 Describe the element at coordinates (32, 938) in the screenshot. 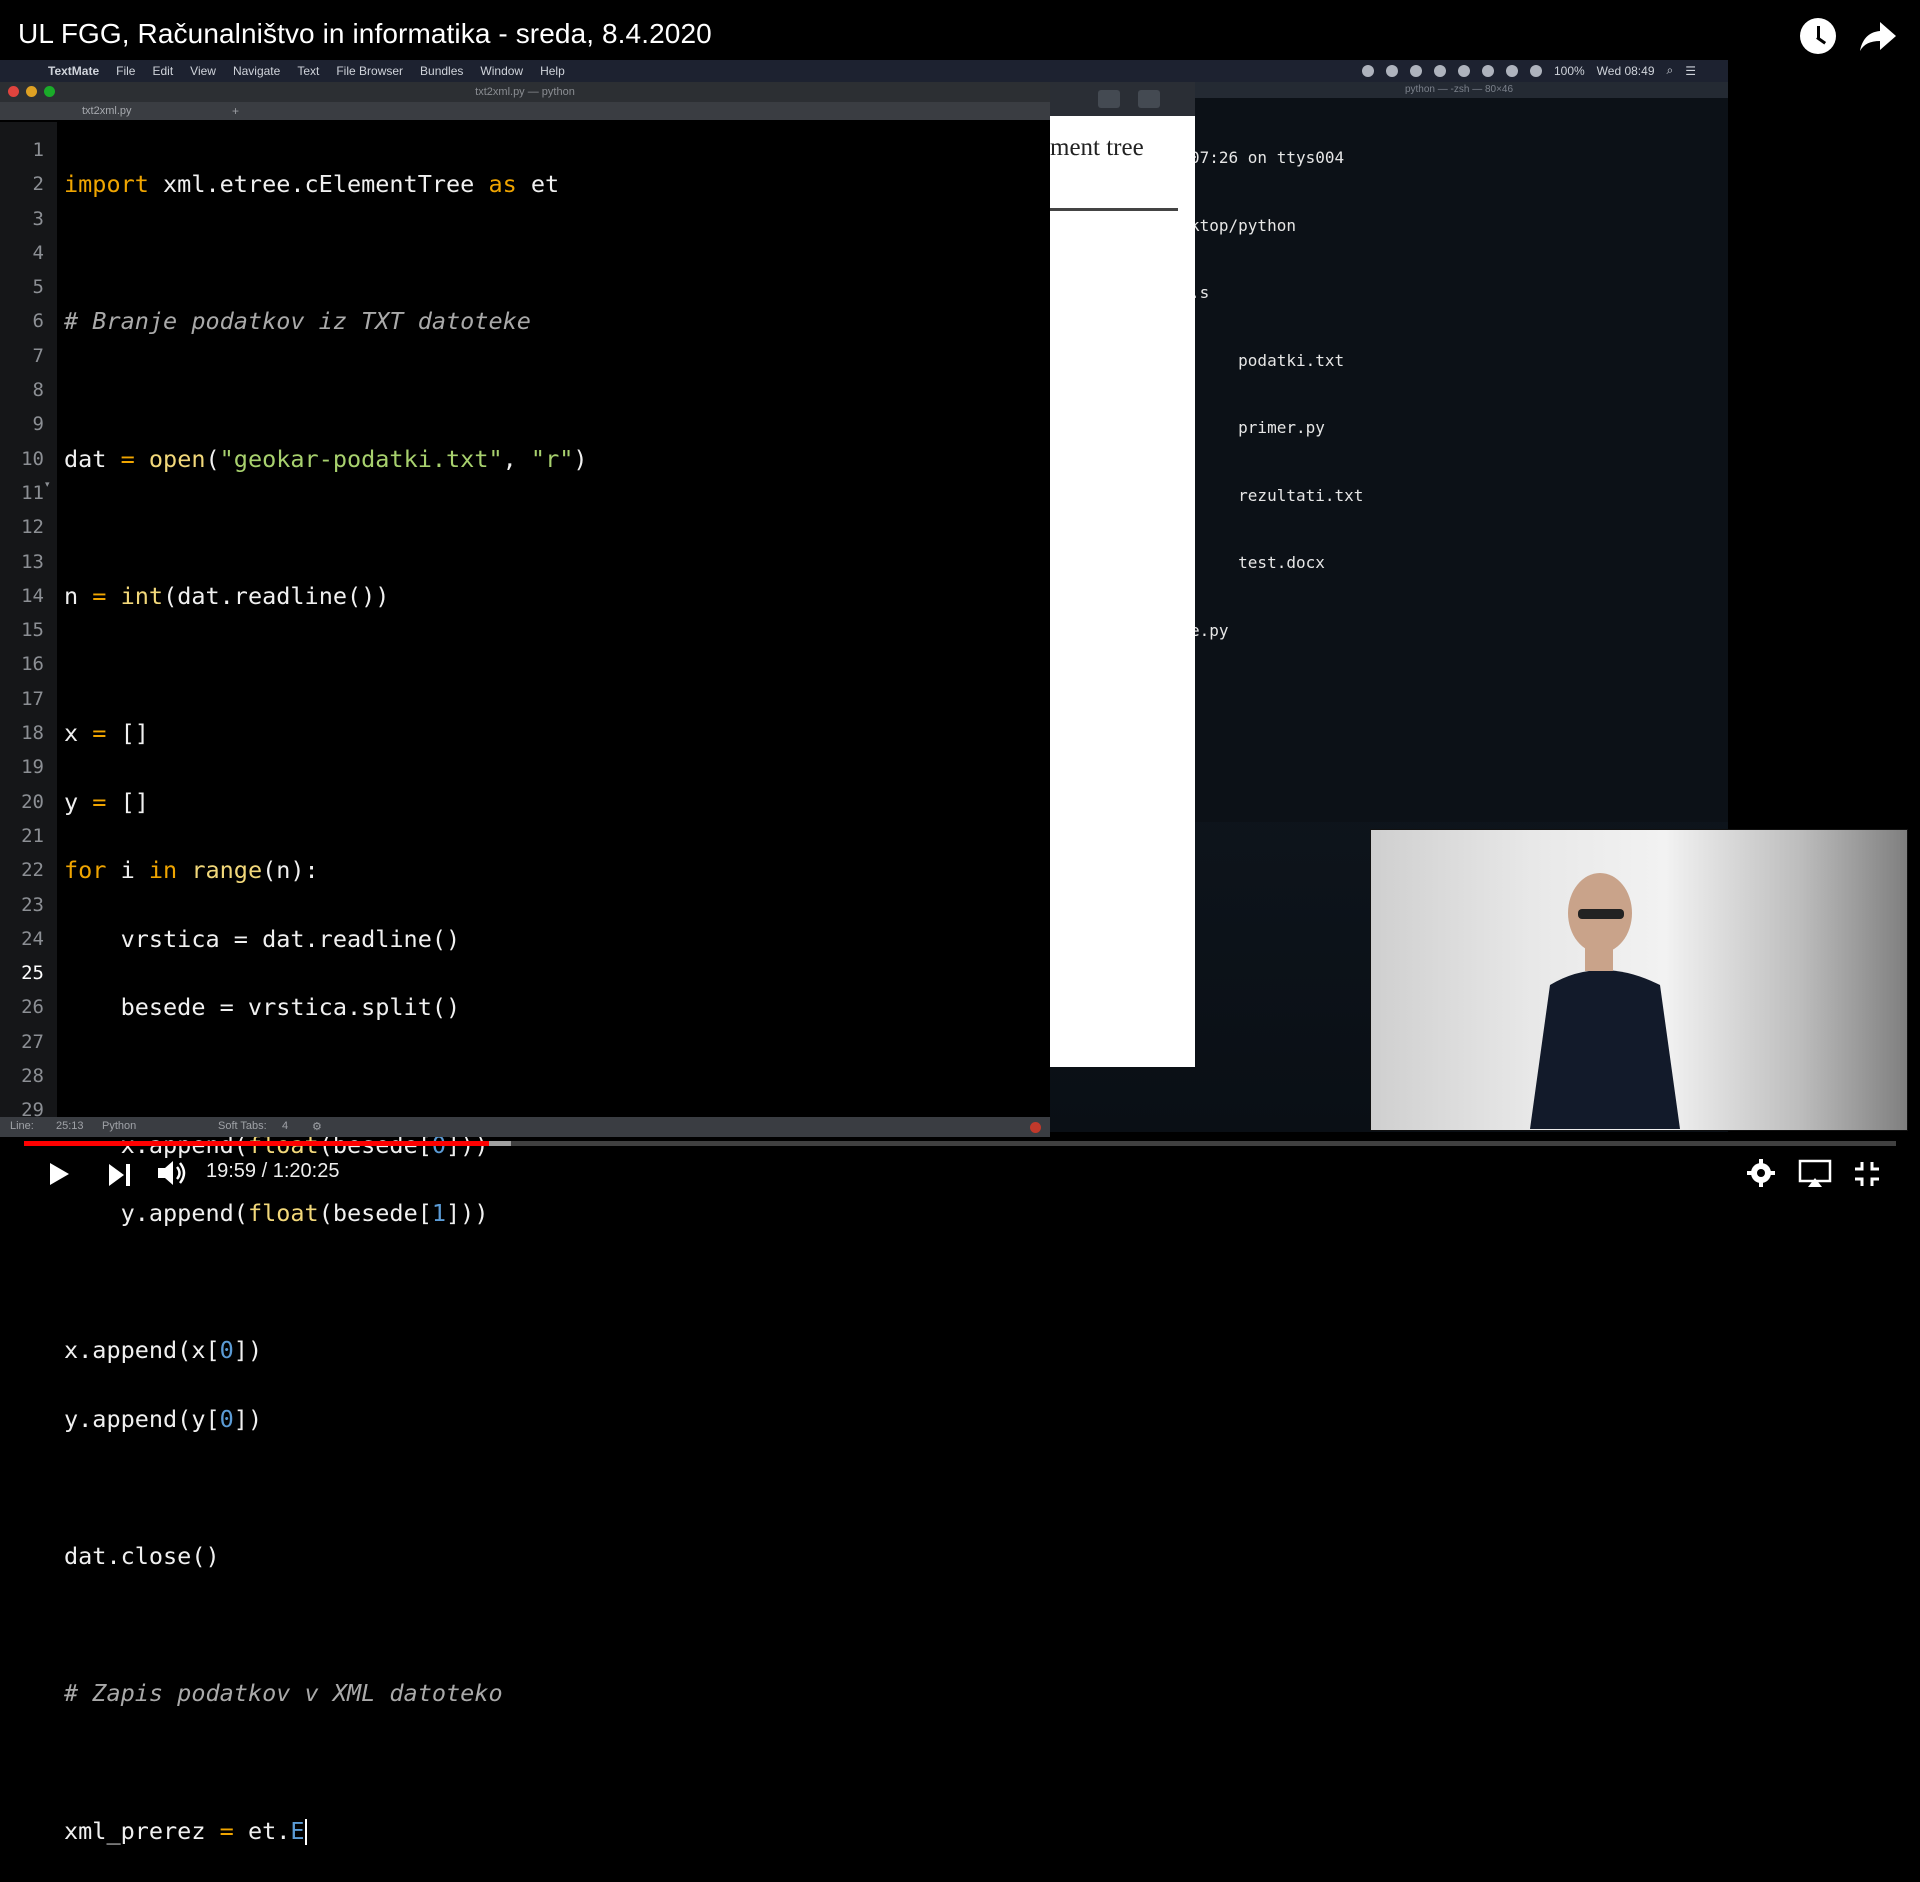

I see `line-number: 24` at that location.